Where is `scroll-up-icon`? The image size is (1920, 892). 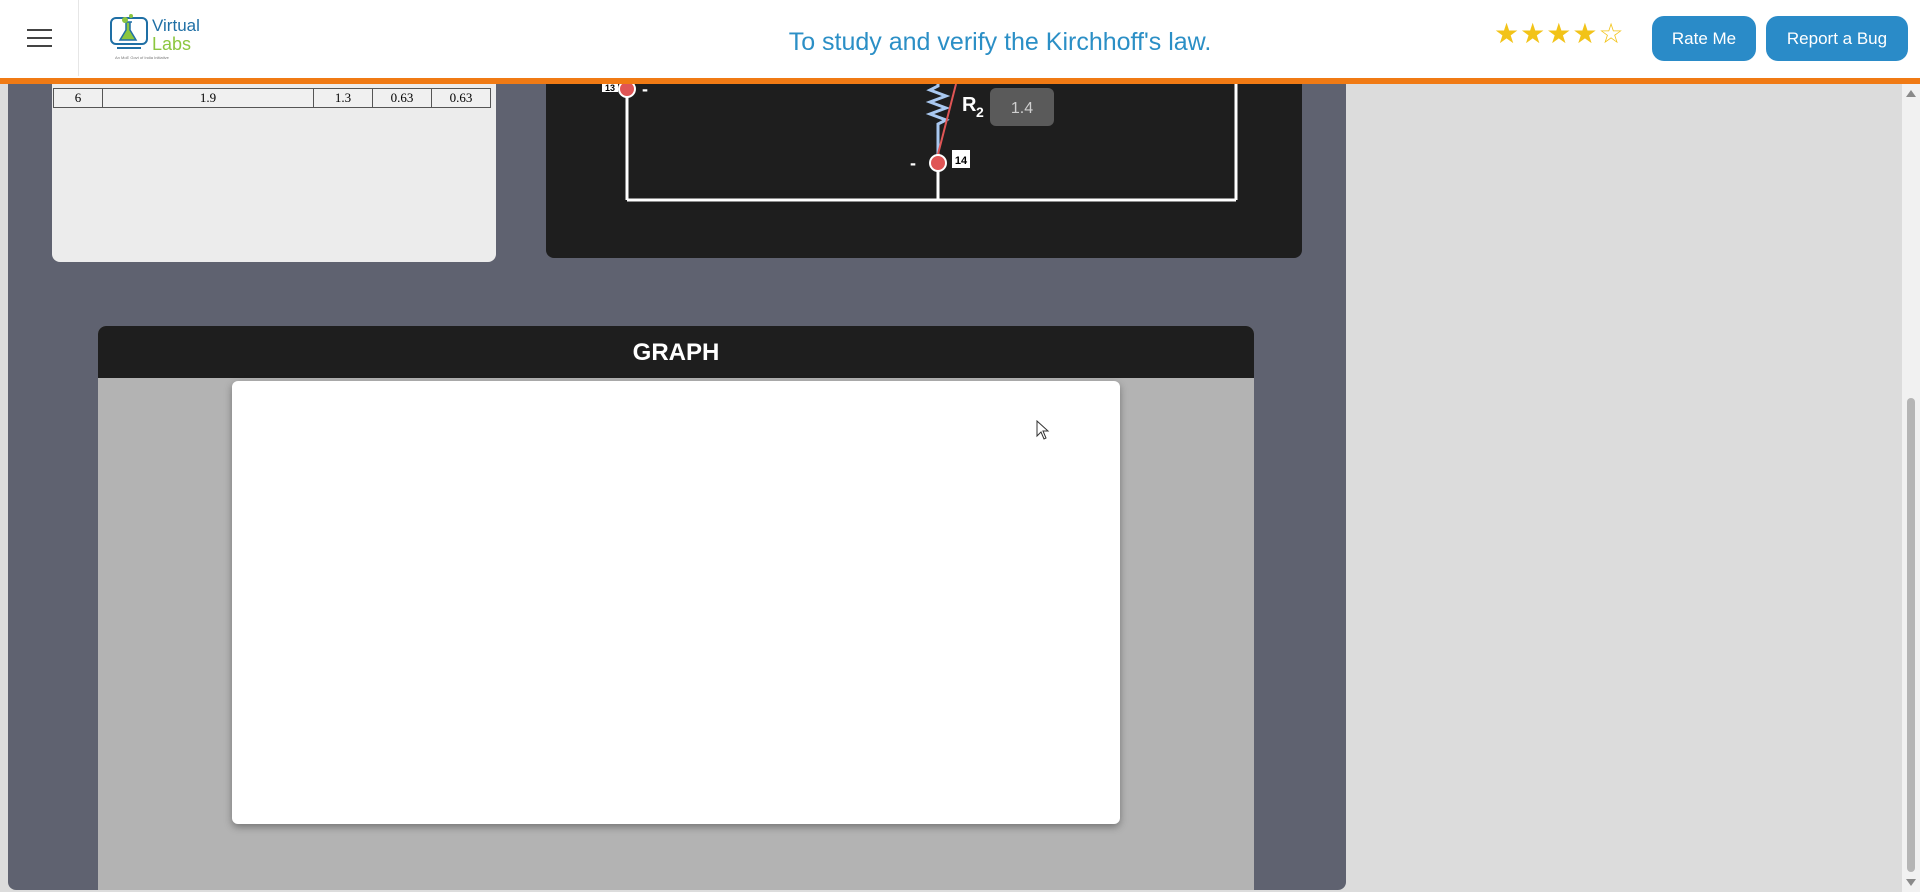
scroll-up-icon is located at coordinates (1911, 93).